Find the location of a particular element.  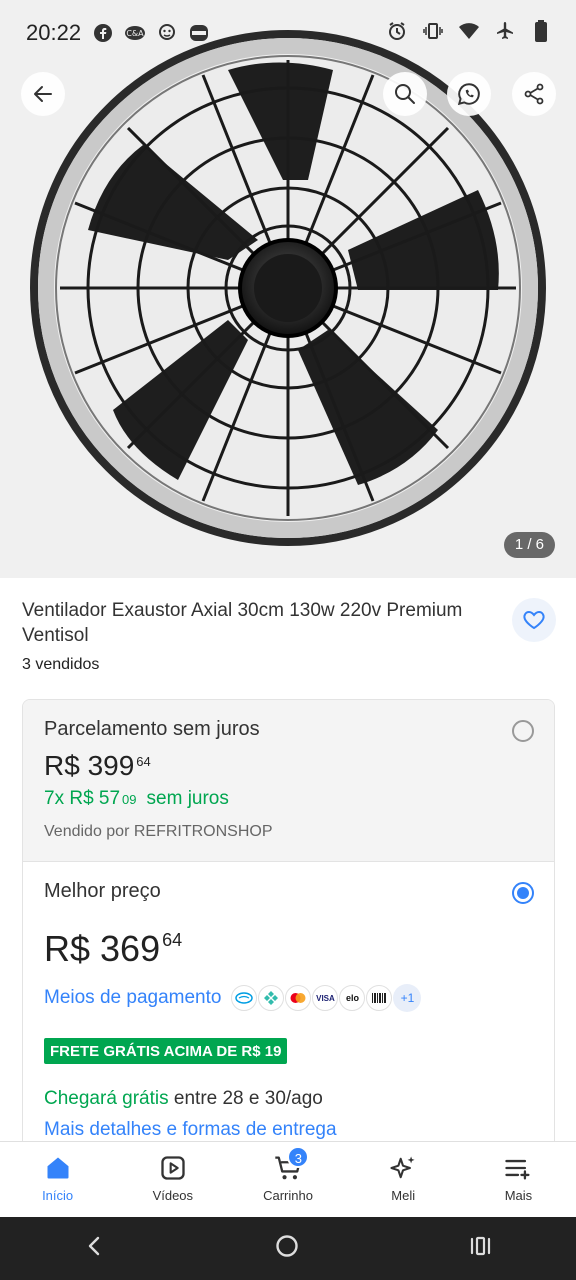

offer-heading: Parcelamento sem juros is located at coordinates (152, 729).